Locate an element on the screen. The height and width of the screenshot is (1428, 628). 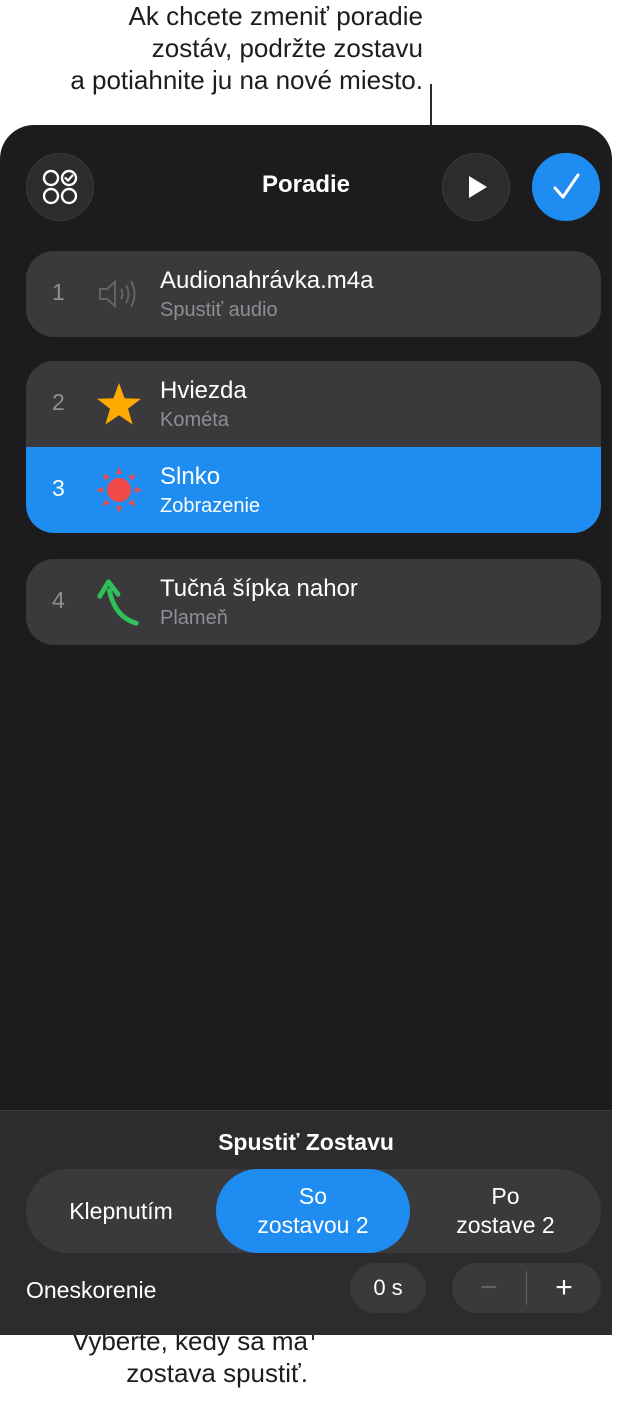
build-number: 1 is located at coordinates (58, 292).